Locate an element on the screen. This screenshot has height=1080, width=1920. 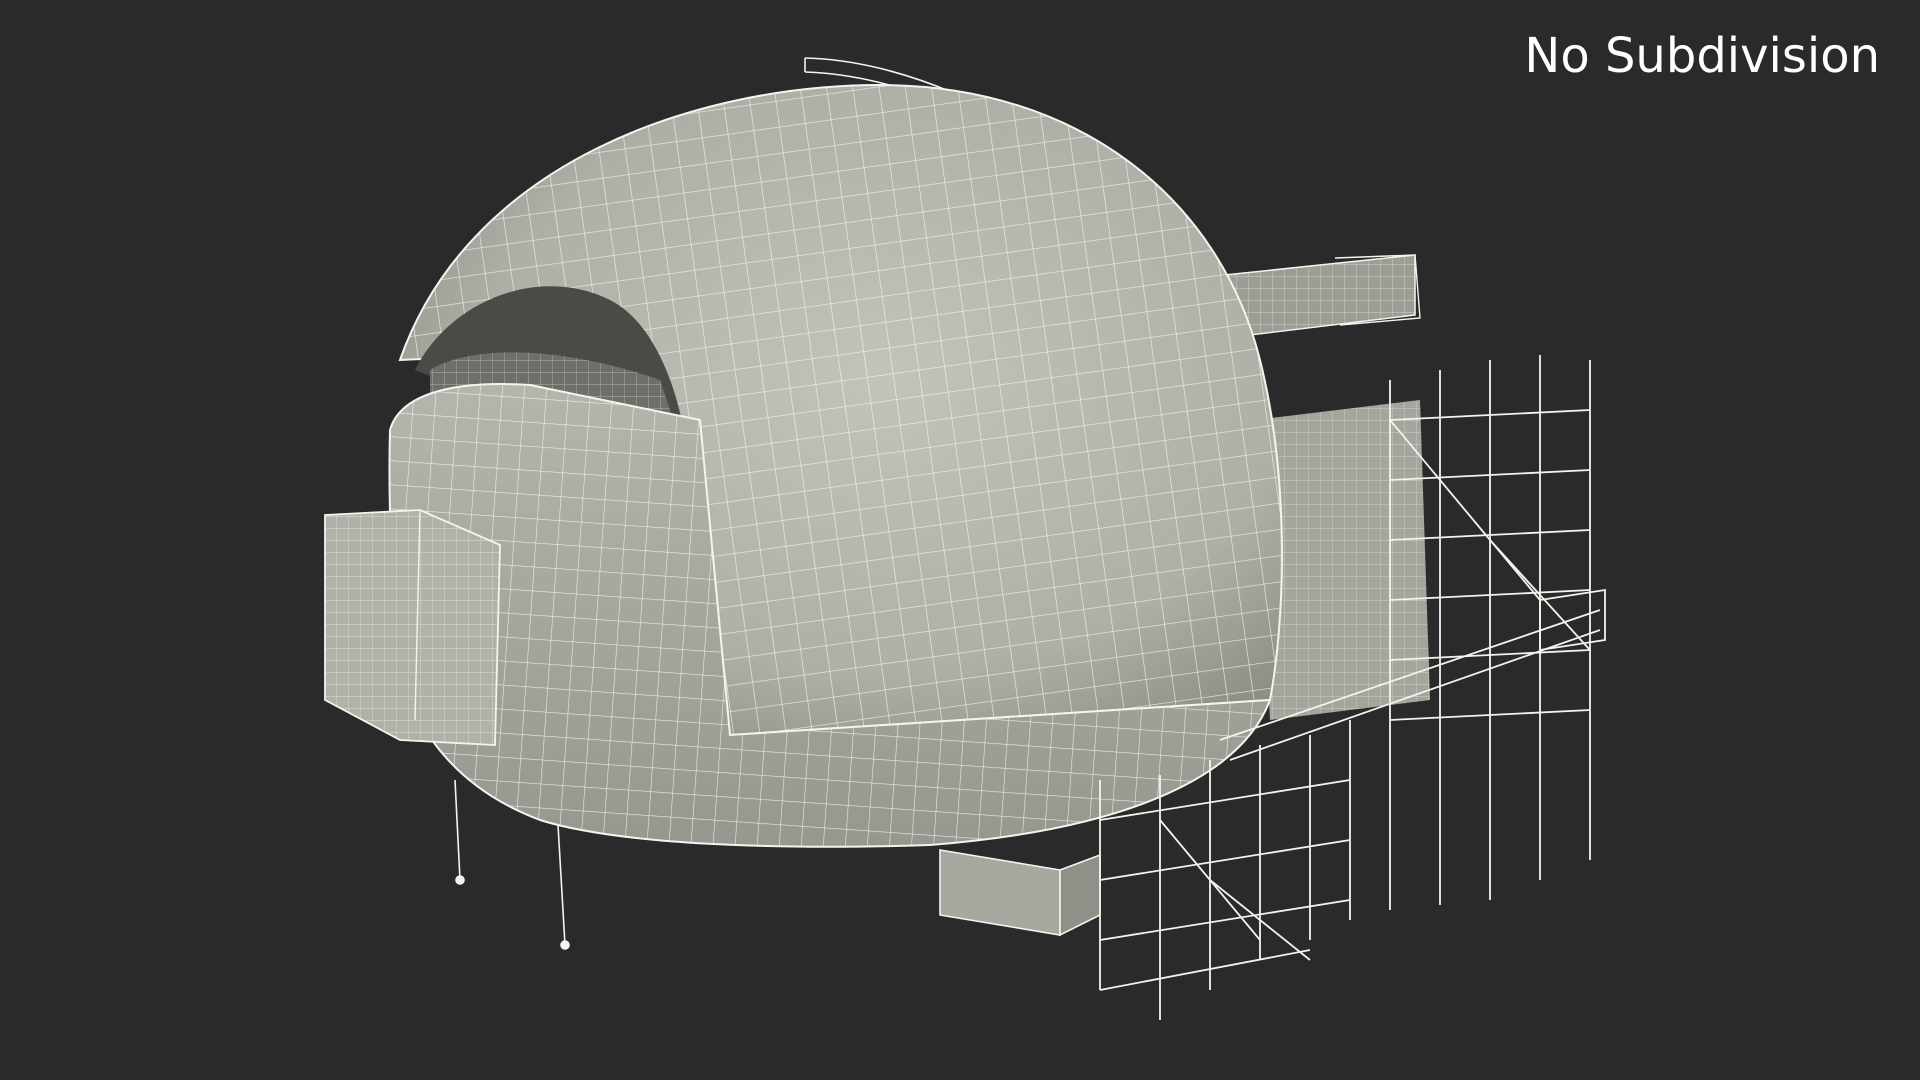
entrance-box is located at coordinates (412, 627).